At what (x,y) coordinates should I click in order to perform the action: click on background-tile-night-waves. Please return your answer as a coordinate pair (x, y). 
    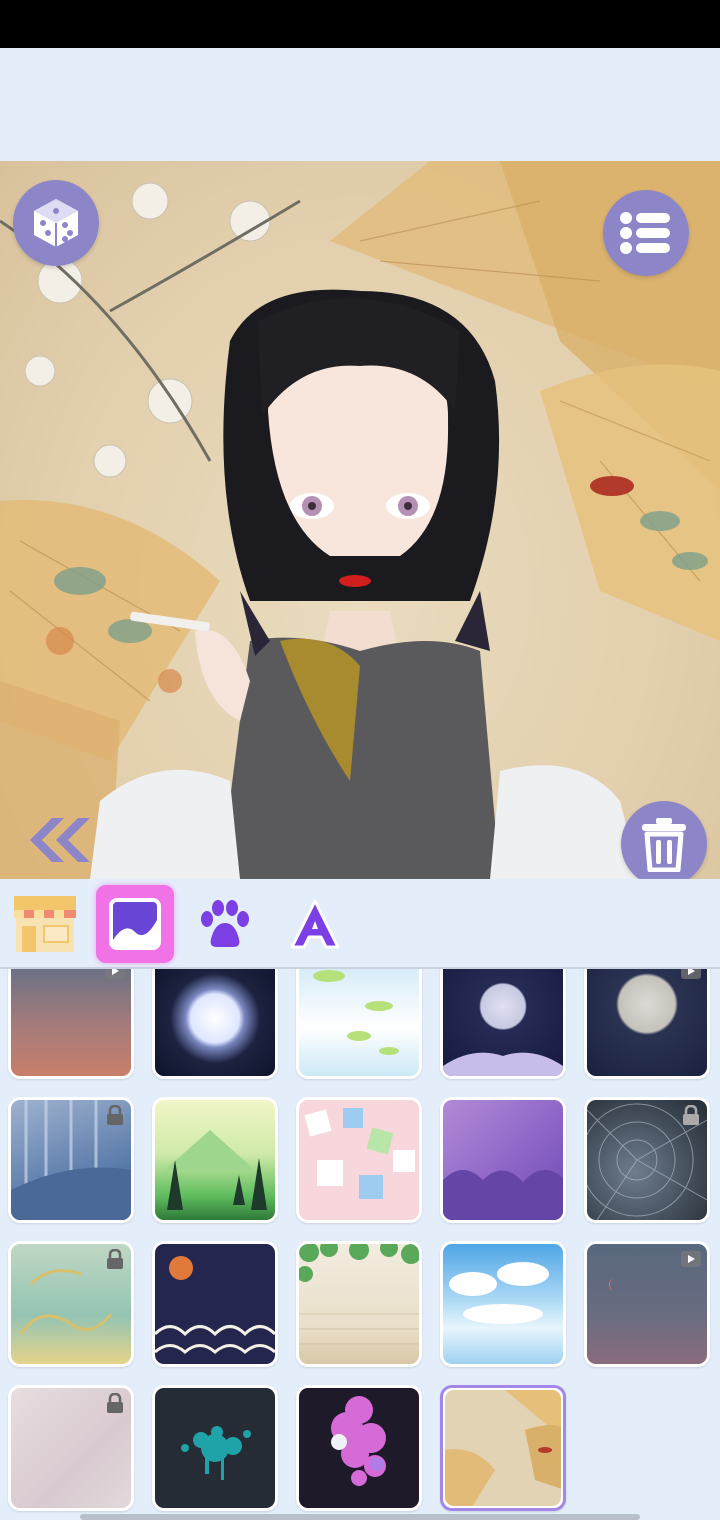
    Looking at the image, I should click on (215, 1304).